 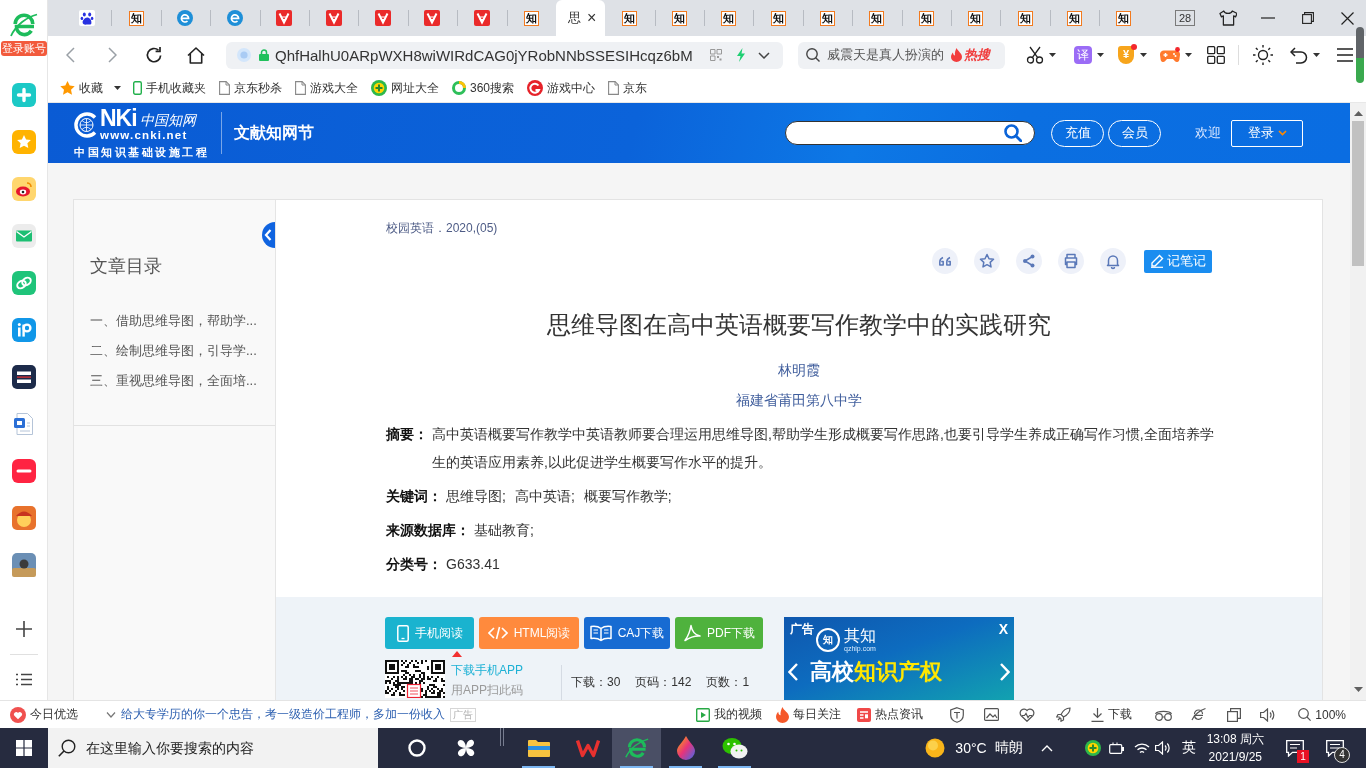 I want to click on print-icon, so click(x=1071, y=261).